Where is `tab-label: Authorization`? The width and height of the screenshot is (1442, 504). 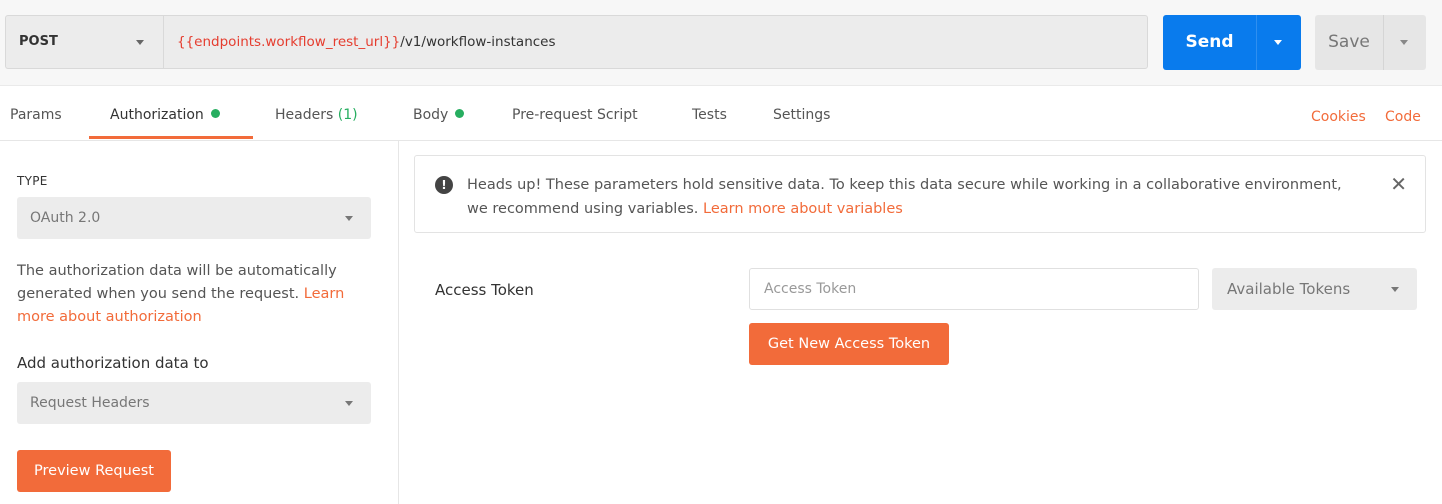 tab-label: Authorization is located at coordinates (157, 115).